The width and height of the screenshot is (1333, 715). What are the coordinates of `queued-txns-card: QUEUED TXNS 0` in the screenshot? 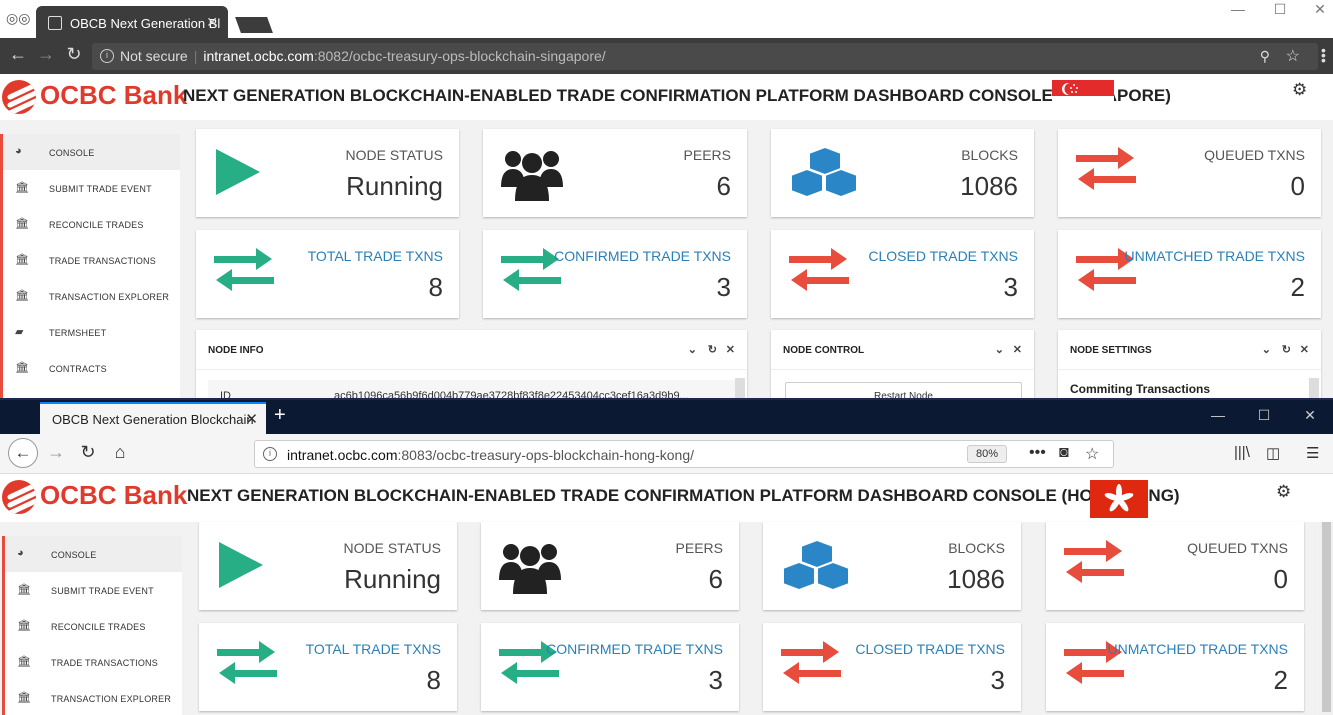 It's located at (1189, 173).